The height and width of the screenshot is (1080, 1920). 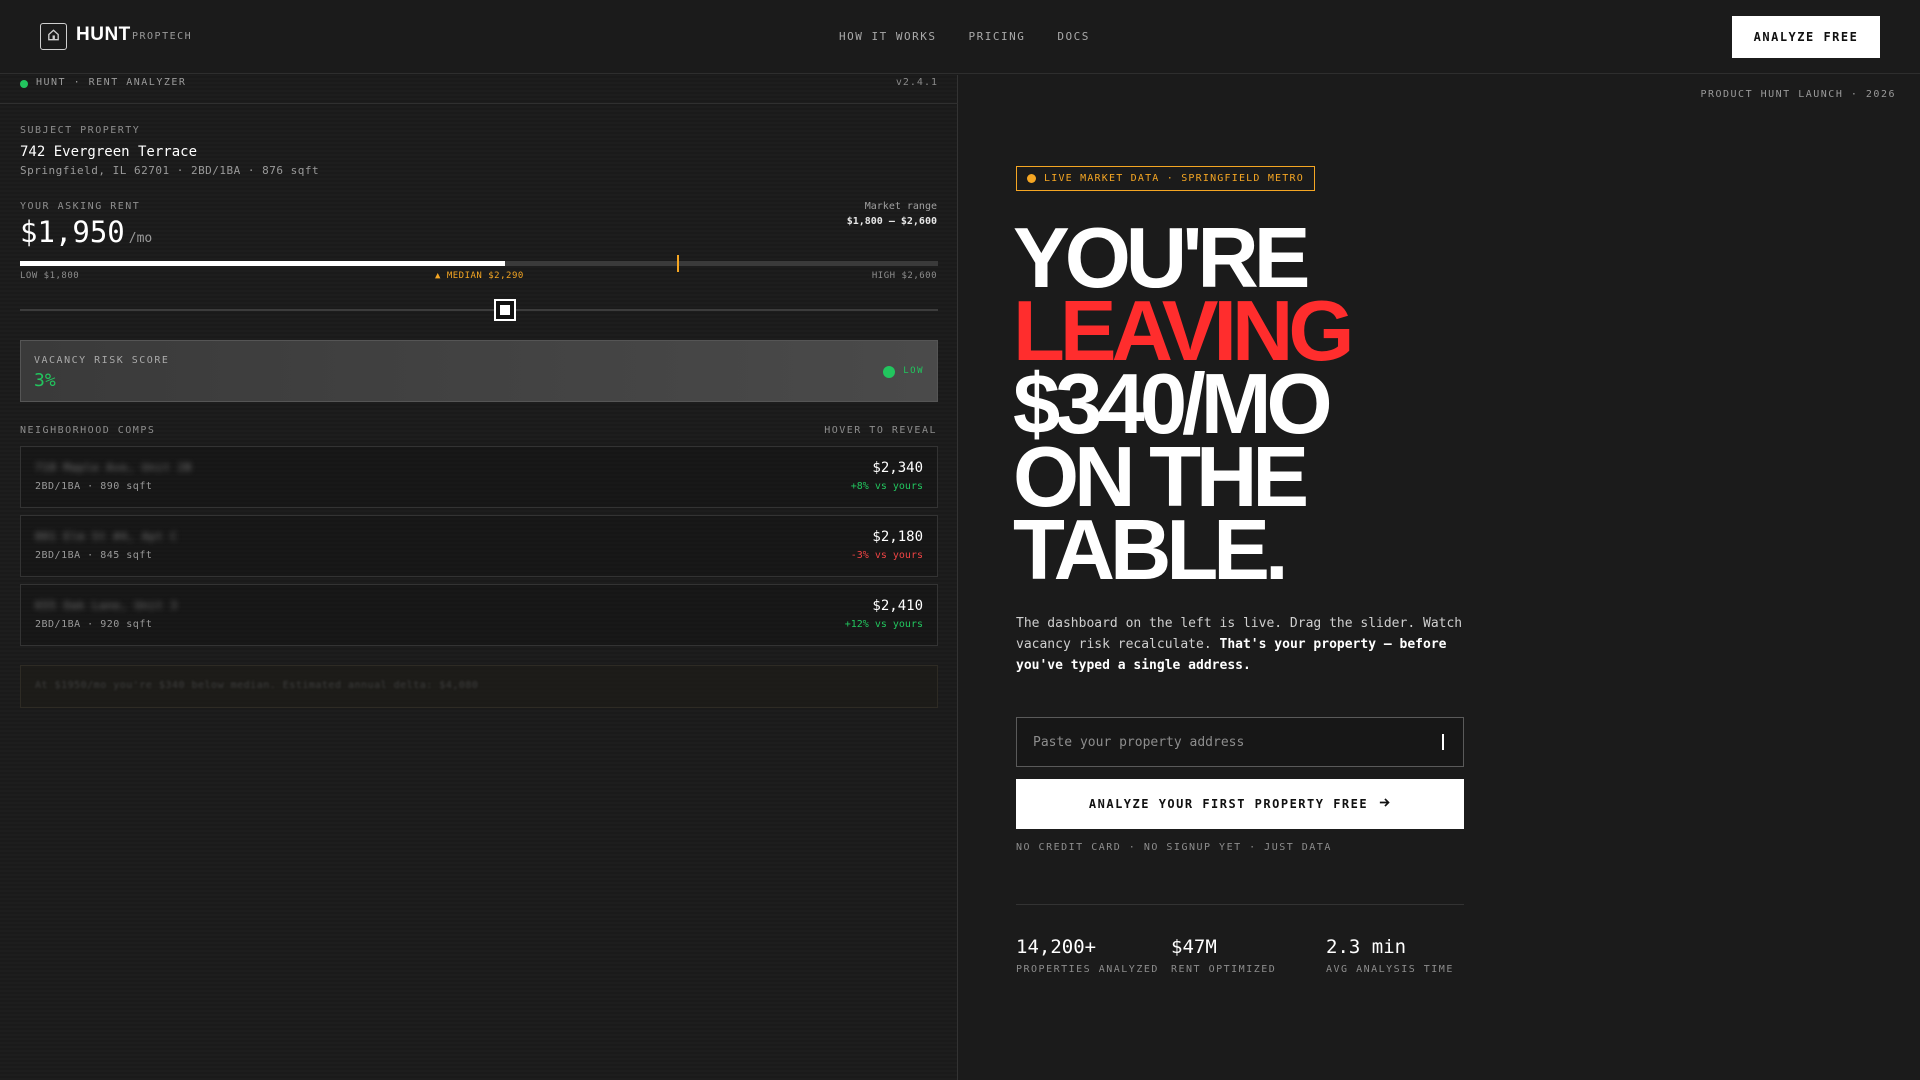 What do you see at coordinates (897, 468) in the screenshot?
I see `comp-price: $2,340` at bounding box center [897, 468].